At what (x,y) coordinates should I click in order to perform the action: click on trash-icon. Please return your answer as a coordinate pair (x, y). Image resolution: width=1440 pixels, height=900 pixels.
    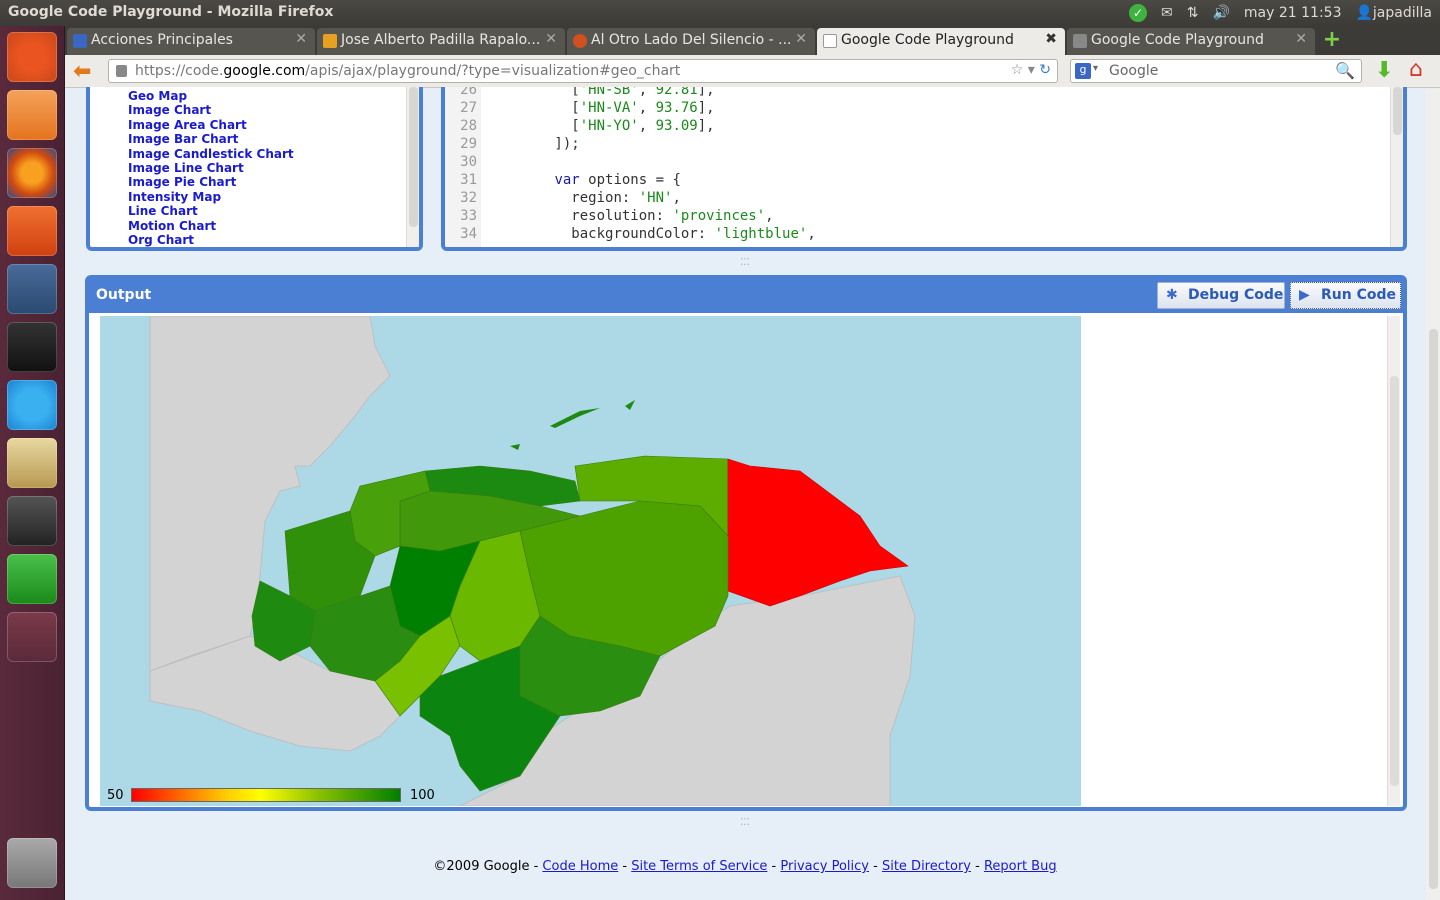
    Looking at the image, I should click on (32, 863).